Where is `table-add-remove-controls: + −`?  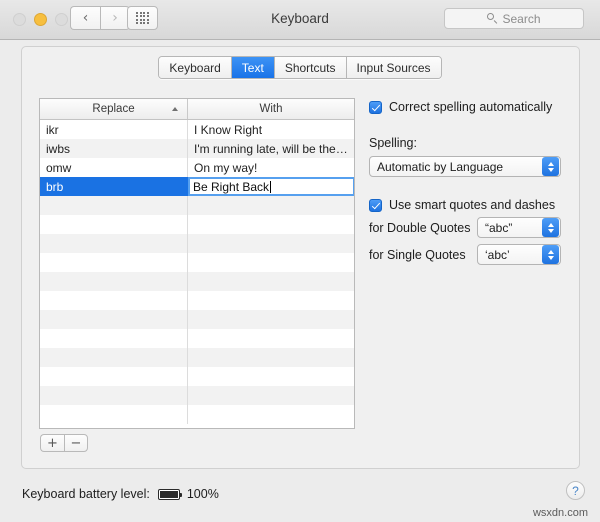
table-add-remove-controls: + − is located at coordinates (64, 443).